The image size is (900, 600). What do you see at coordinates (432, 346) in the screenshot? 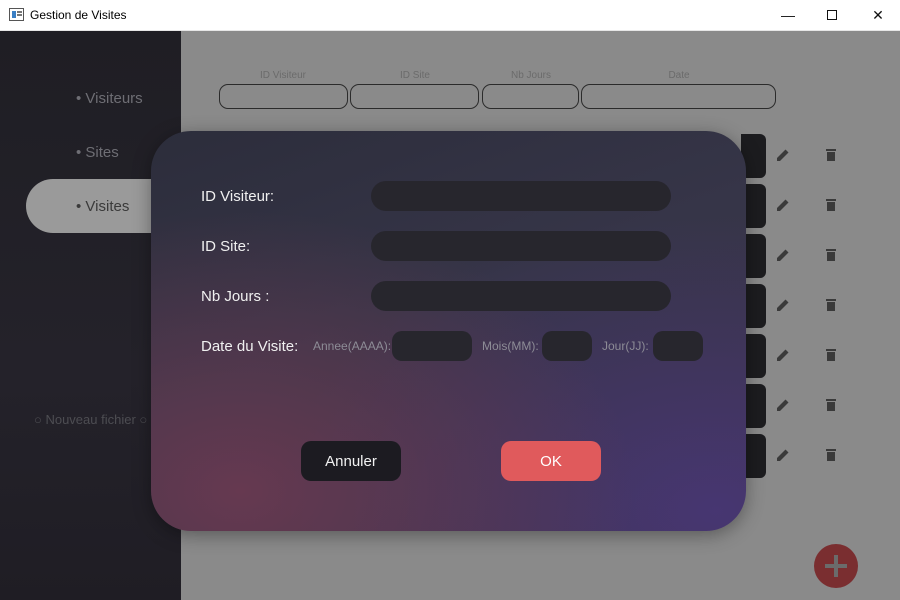
I see `annee-field` at bounding box center [432, 346].